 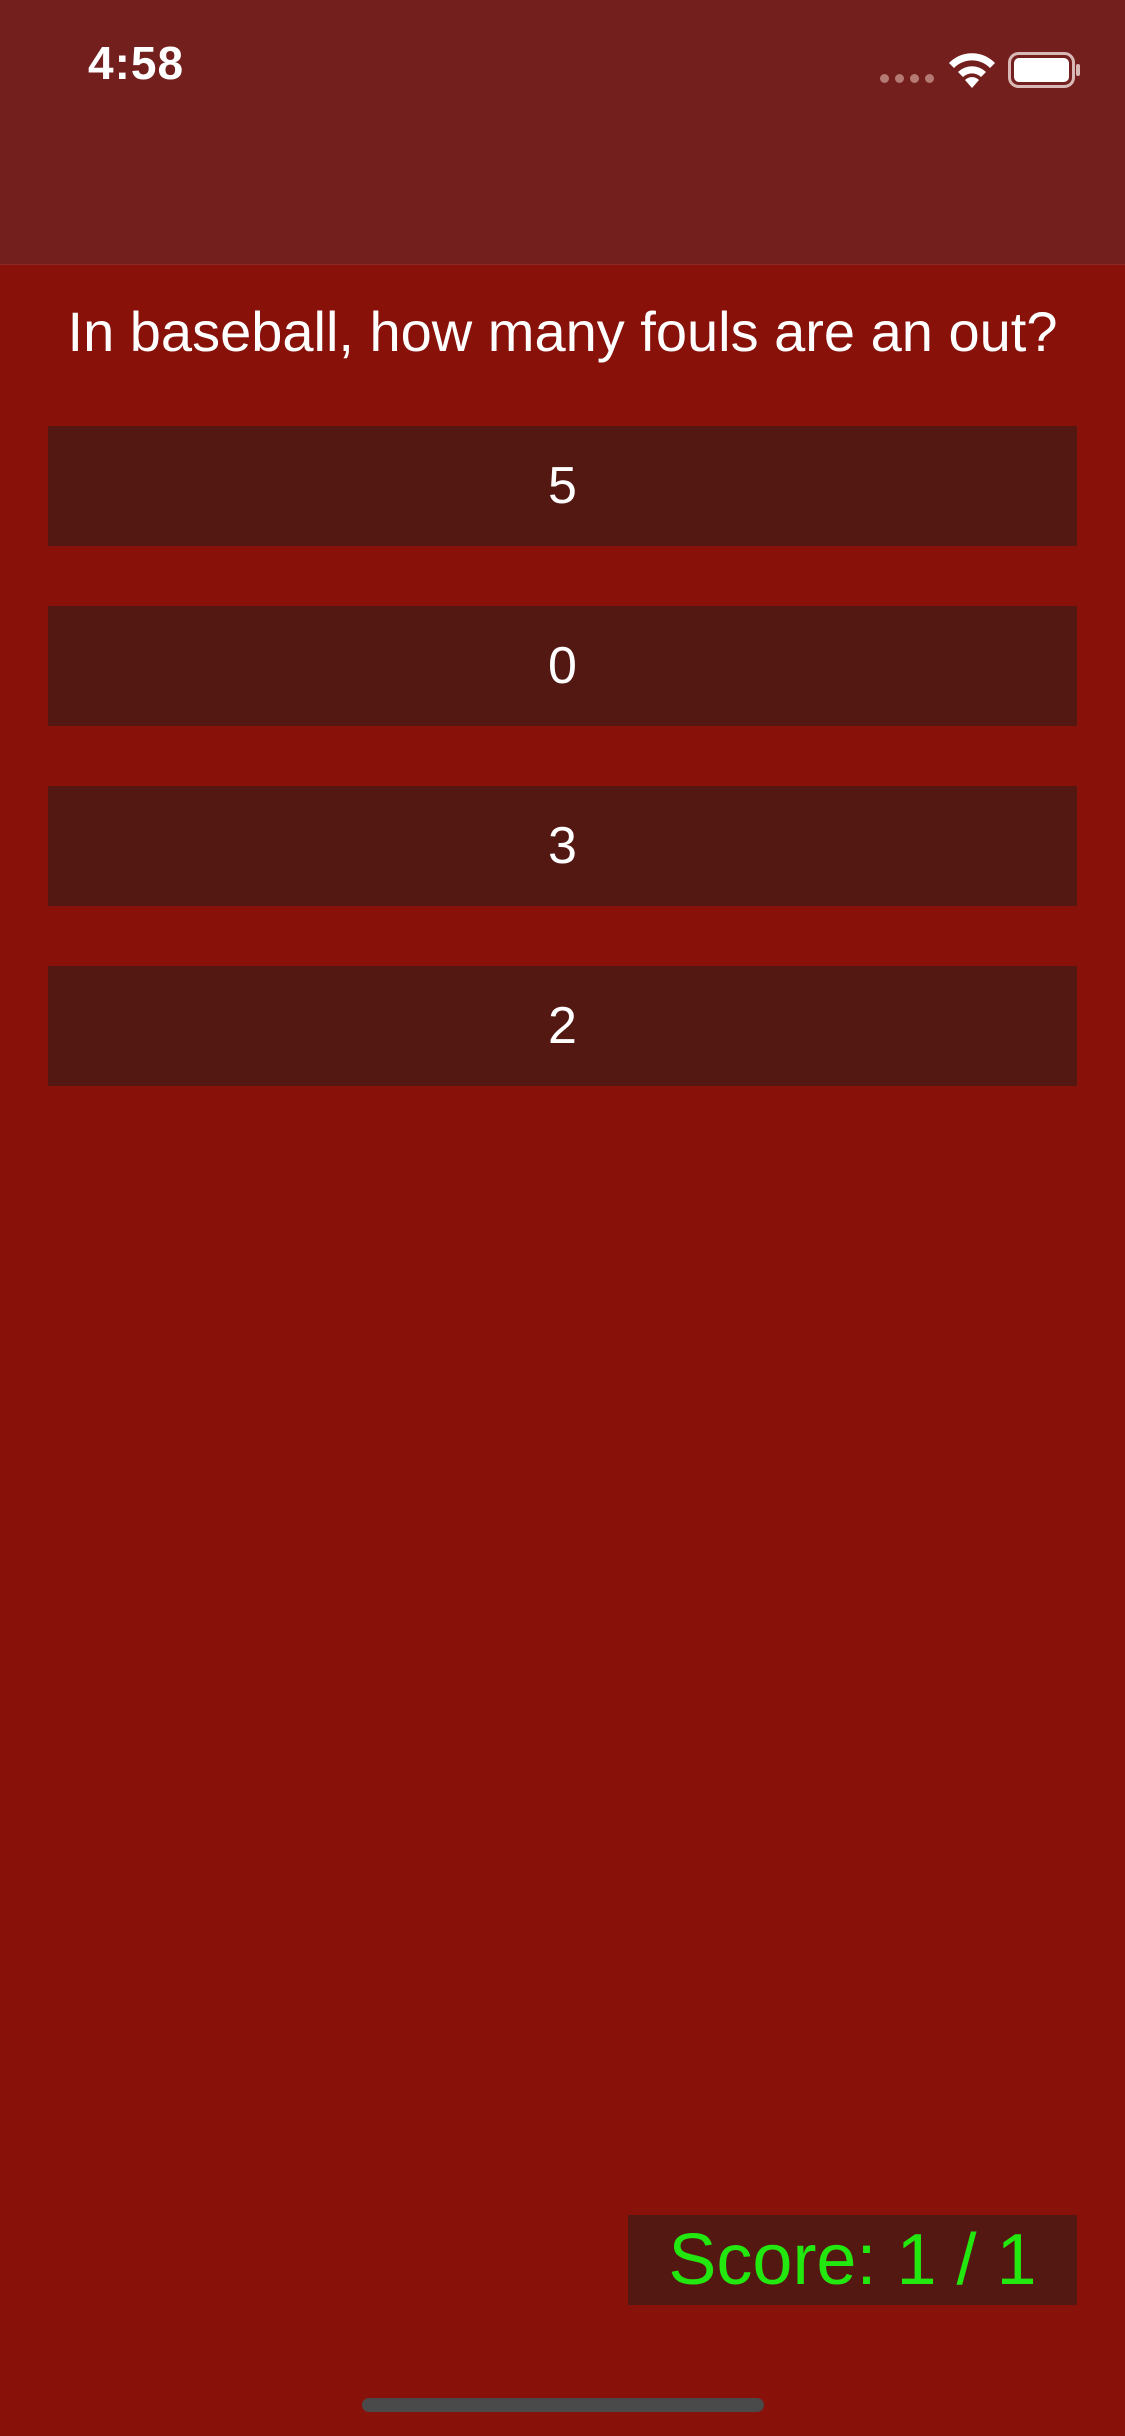 What do you see at coordinates (136, 63) in the screenshot?
I see `status-time: 4:58` at bounding box center [136, 63].